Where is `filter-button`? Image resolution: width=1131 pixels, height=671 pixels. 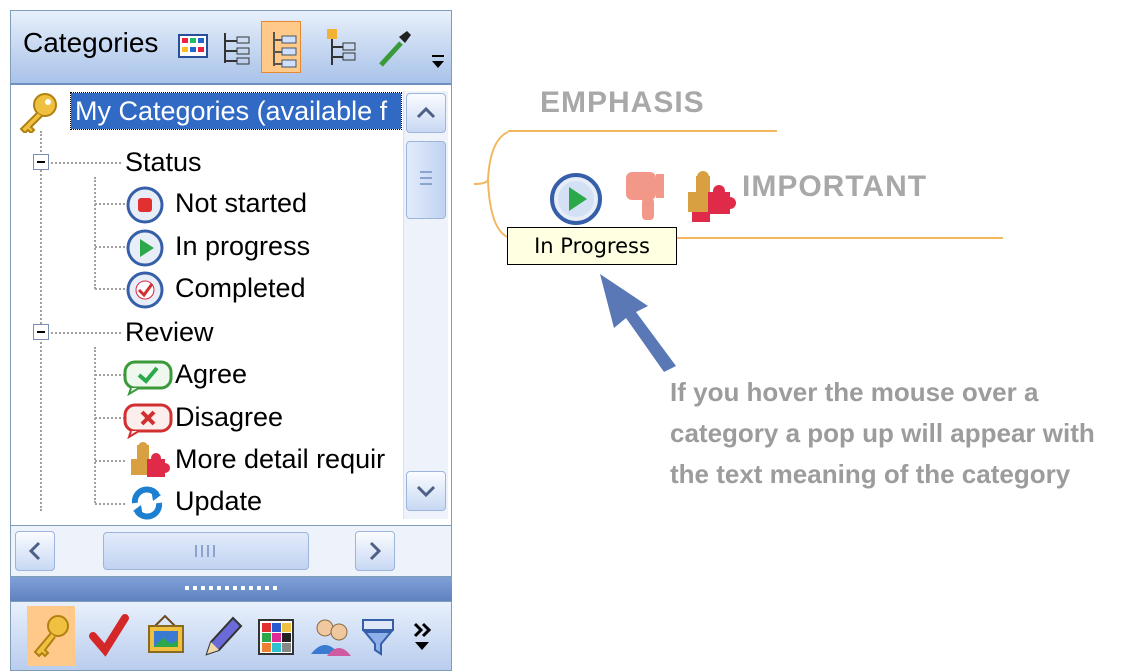 filter-button is located at coordinates (381, 636).